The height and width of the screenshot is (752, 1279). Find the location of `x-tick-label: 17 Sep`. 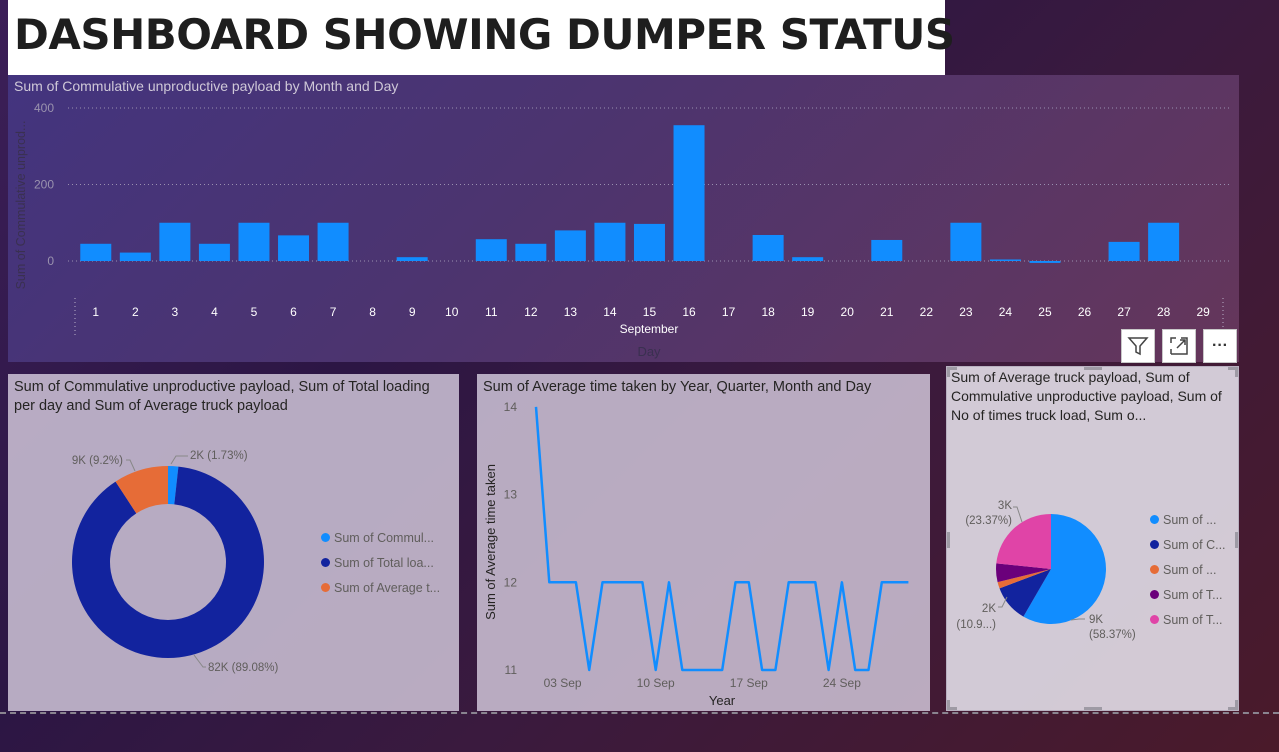

x-tick-label: 17 Sep is located at coordinates (749, 683).